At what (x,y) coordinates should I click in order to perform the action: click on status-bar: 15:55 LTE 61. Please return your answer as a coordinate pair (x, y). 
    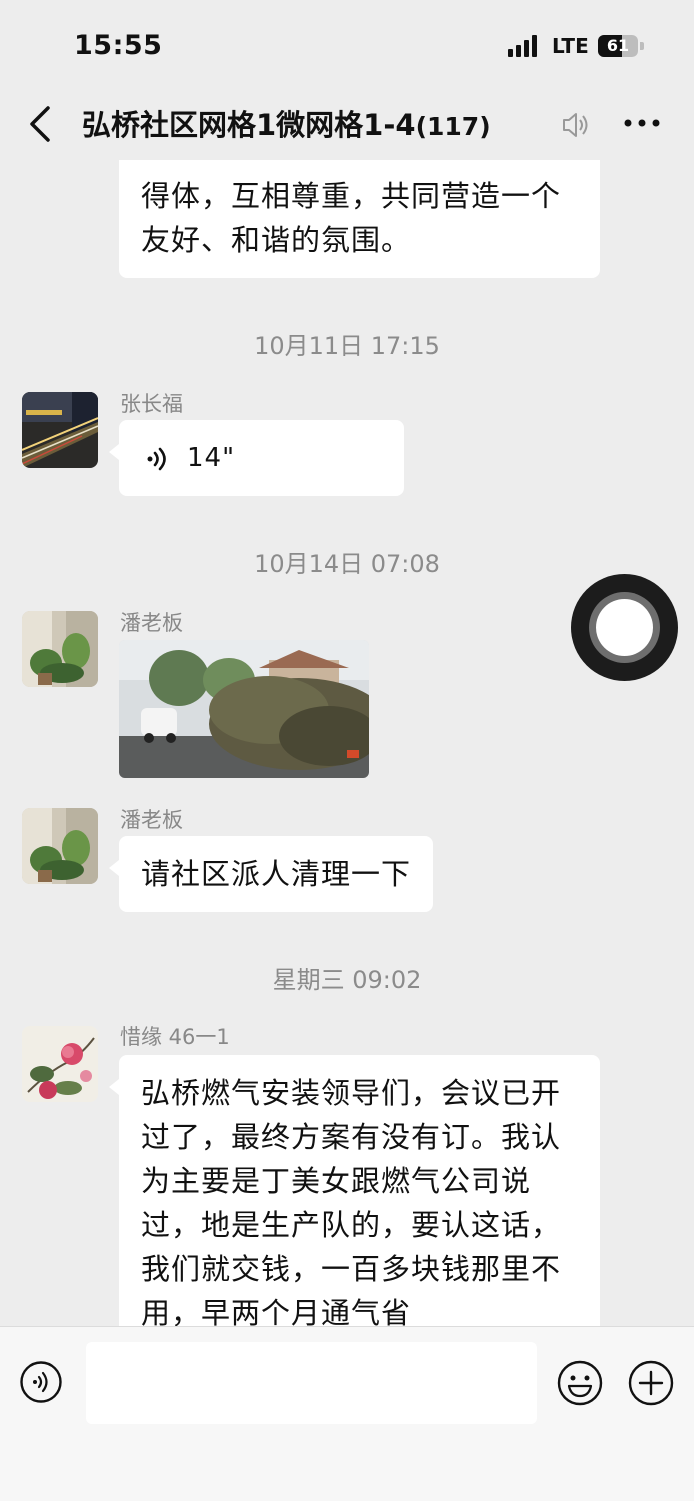
    Looking at the image, I should click on (347, 45).